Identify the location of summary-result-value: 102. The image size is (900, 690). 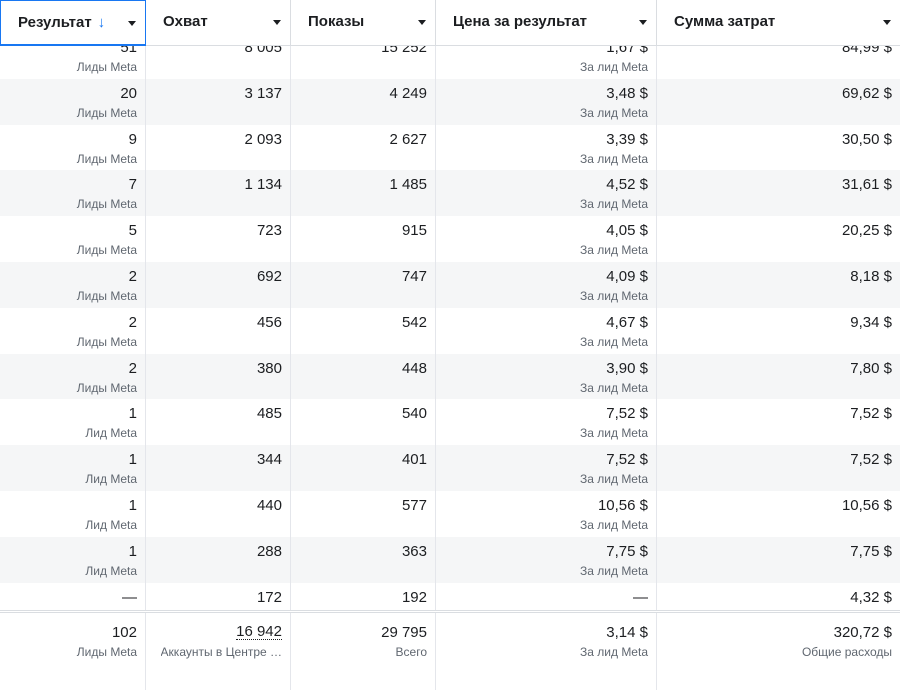
(124, 632).